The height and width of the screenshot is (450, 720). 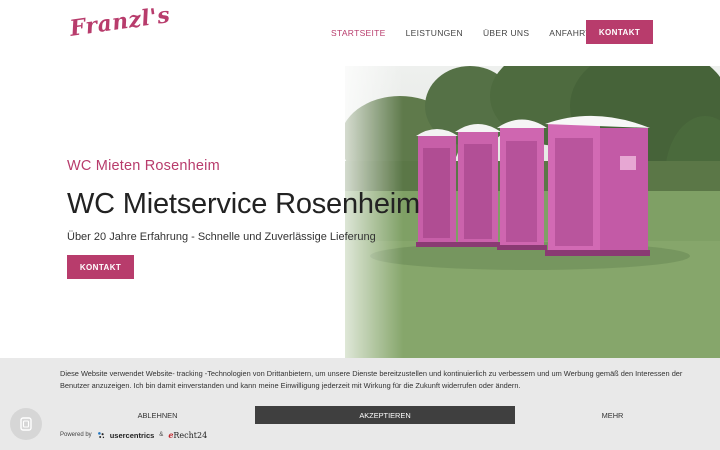 I want to click on more-button: MEHR, so click(x=612, y=415).